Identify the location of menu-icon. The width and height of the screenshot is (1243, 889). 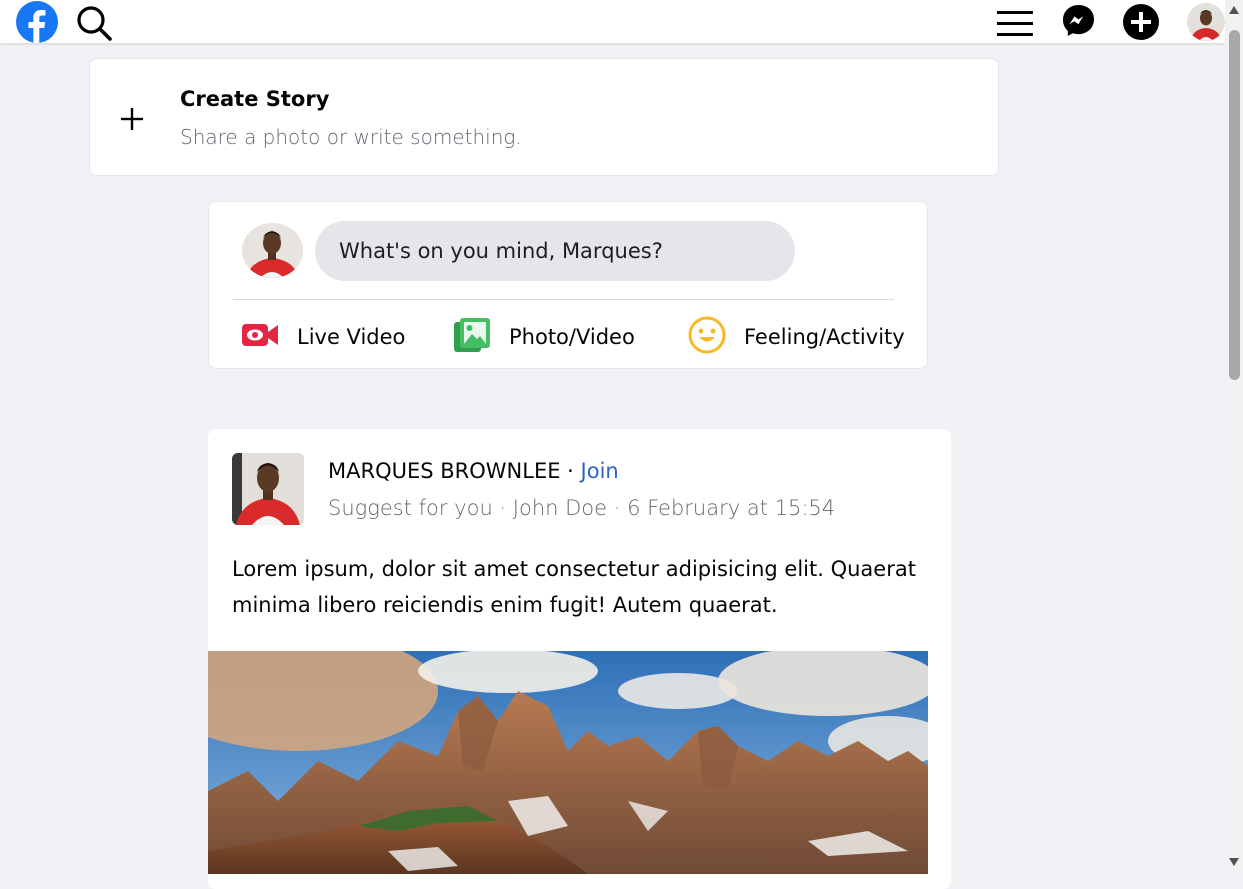
(1015, 23).